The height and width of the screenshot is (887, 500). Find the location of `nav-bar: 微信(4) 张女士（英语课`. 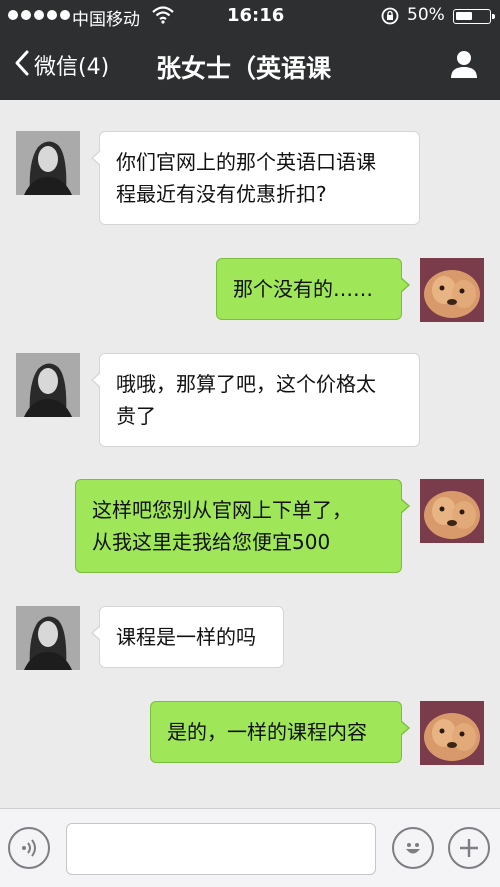

nav-bar: 微信(4) 张女士（英语课 is located at coordinates (250, 66).